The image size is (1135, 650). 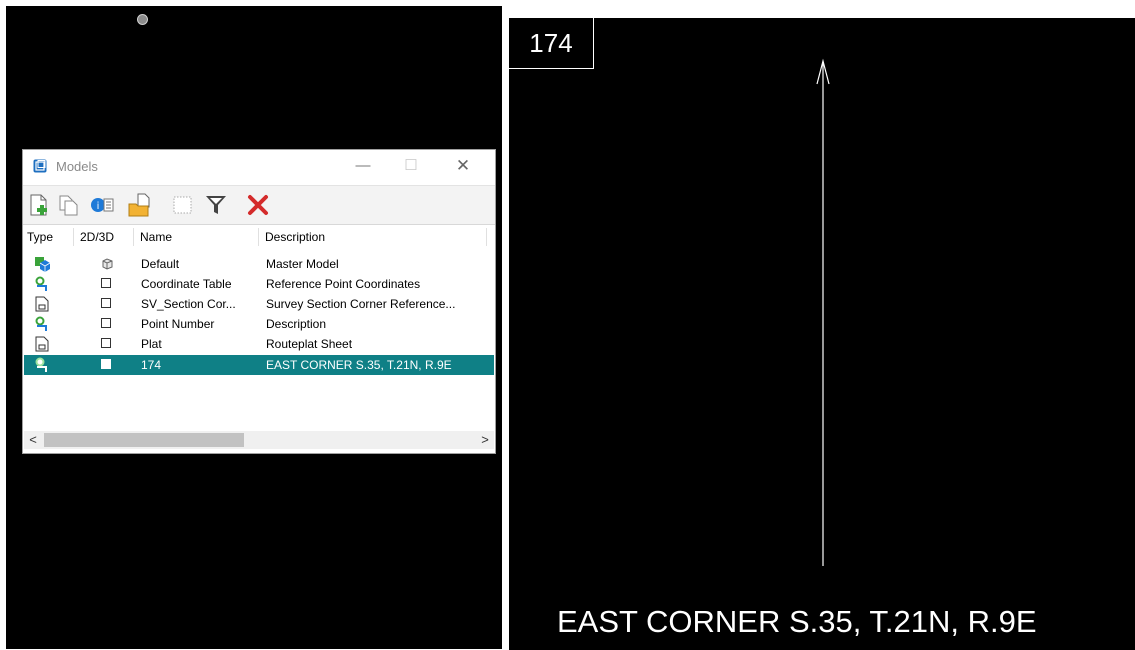 I want to click on dialog-titlebar: Models — ☐ ✕, so click(x=259, y=166).